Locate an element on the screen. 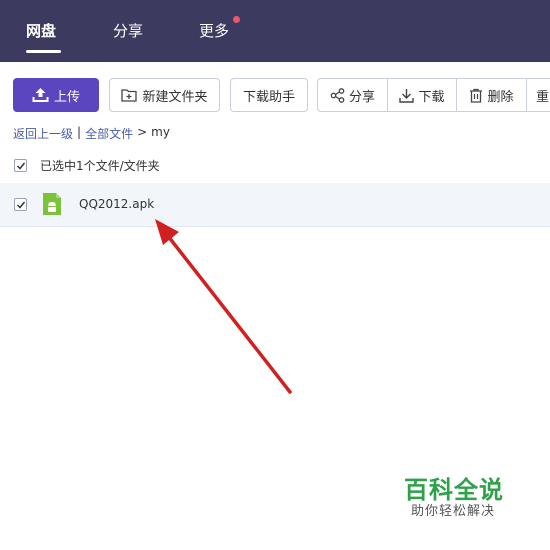 This screenshot has width=550, height=550. share-label: 分享 is located at coordinates (361, 97).